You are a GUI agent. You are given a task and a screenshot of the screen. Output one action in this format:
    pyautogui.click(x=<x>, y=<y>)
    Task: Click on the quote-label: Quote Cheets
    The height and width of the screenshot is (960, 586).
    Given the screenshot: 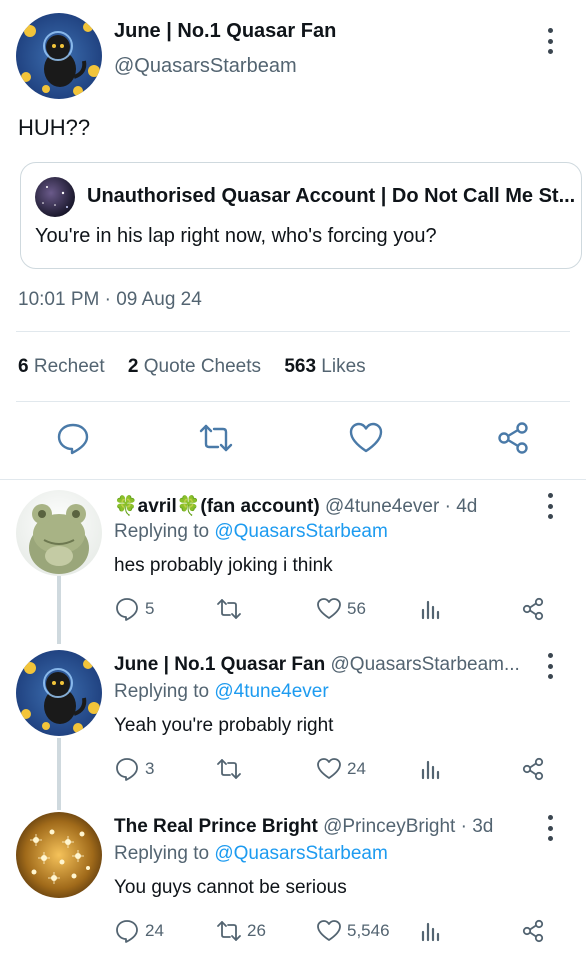 What is the action you would take?
    pyautogui.click(x=202, y=366)
    